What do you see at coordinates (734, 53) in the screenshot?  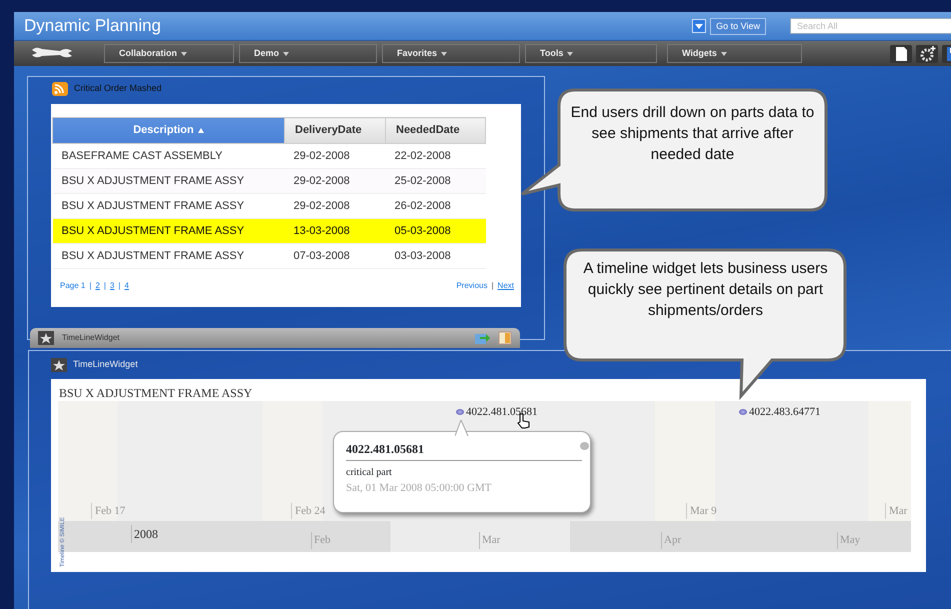 I see `menu-item: Widgets` at bounding box center [734, 53].